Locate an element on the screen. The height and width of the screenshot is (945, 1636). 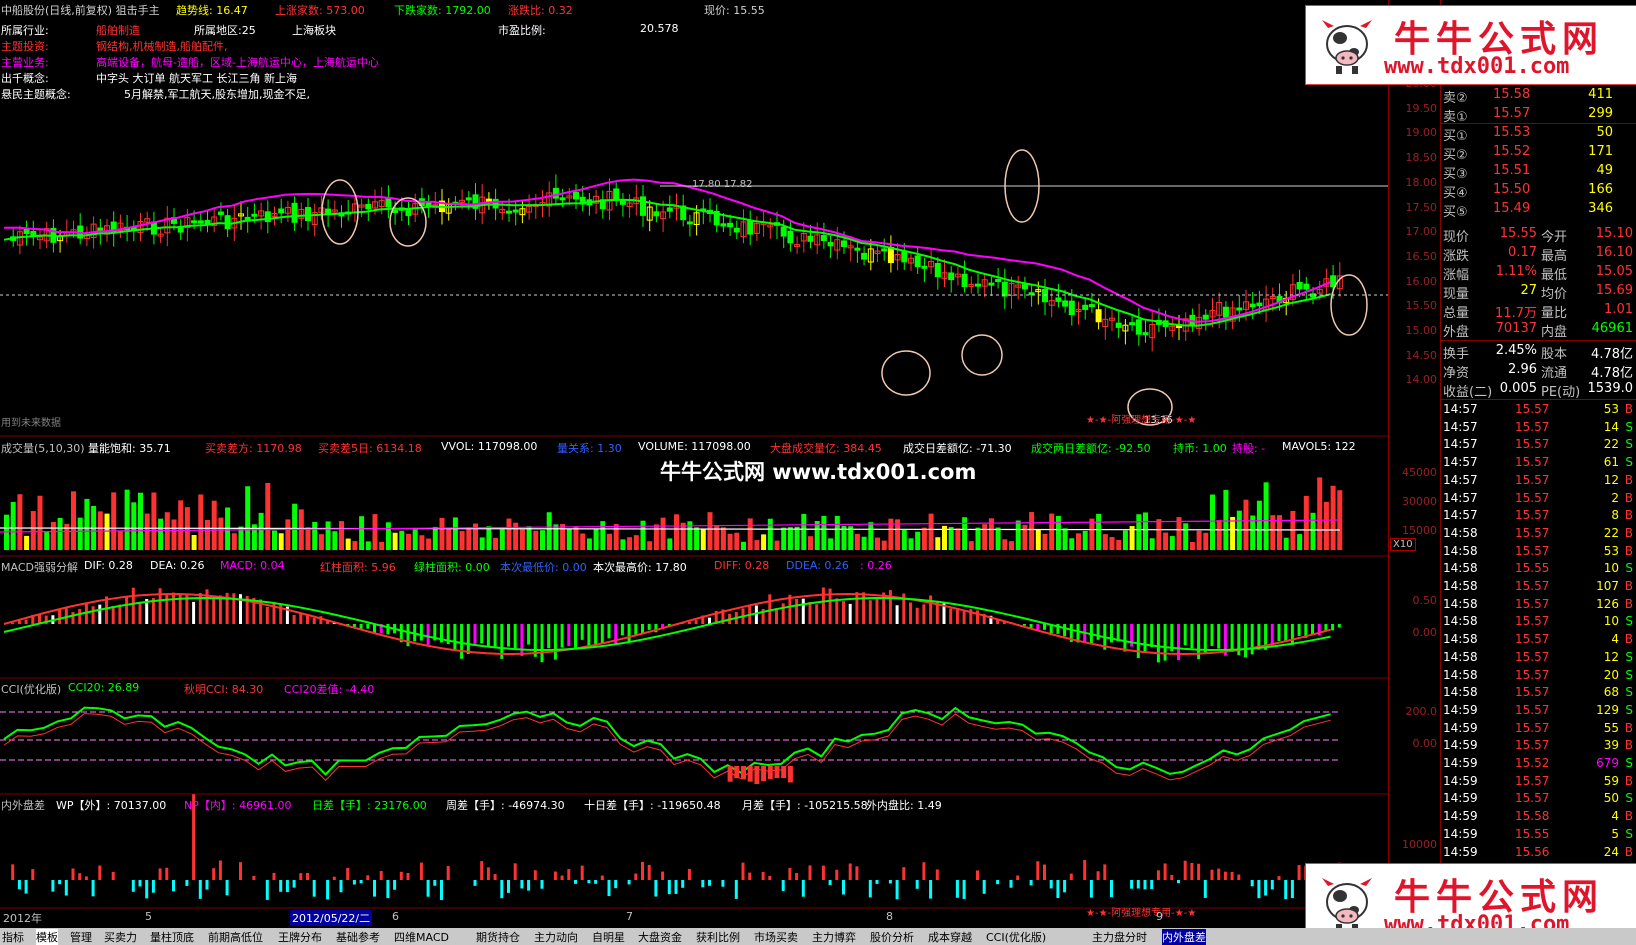
tab-14: 市场买卖 is located at coordinates (776, 937).